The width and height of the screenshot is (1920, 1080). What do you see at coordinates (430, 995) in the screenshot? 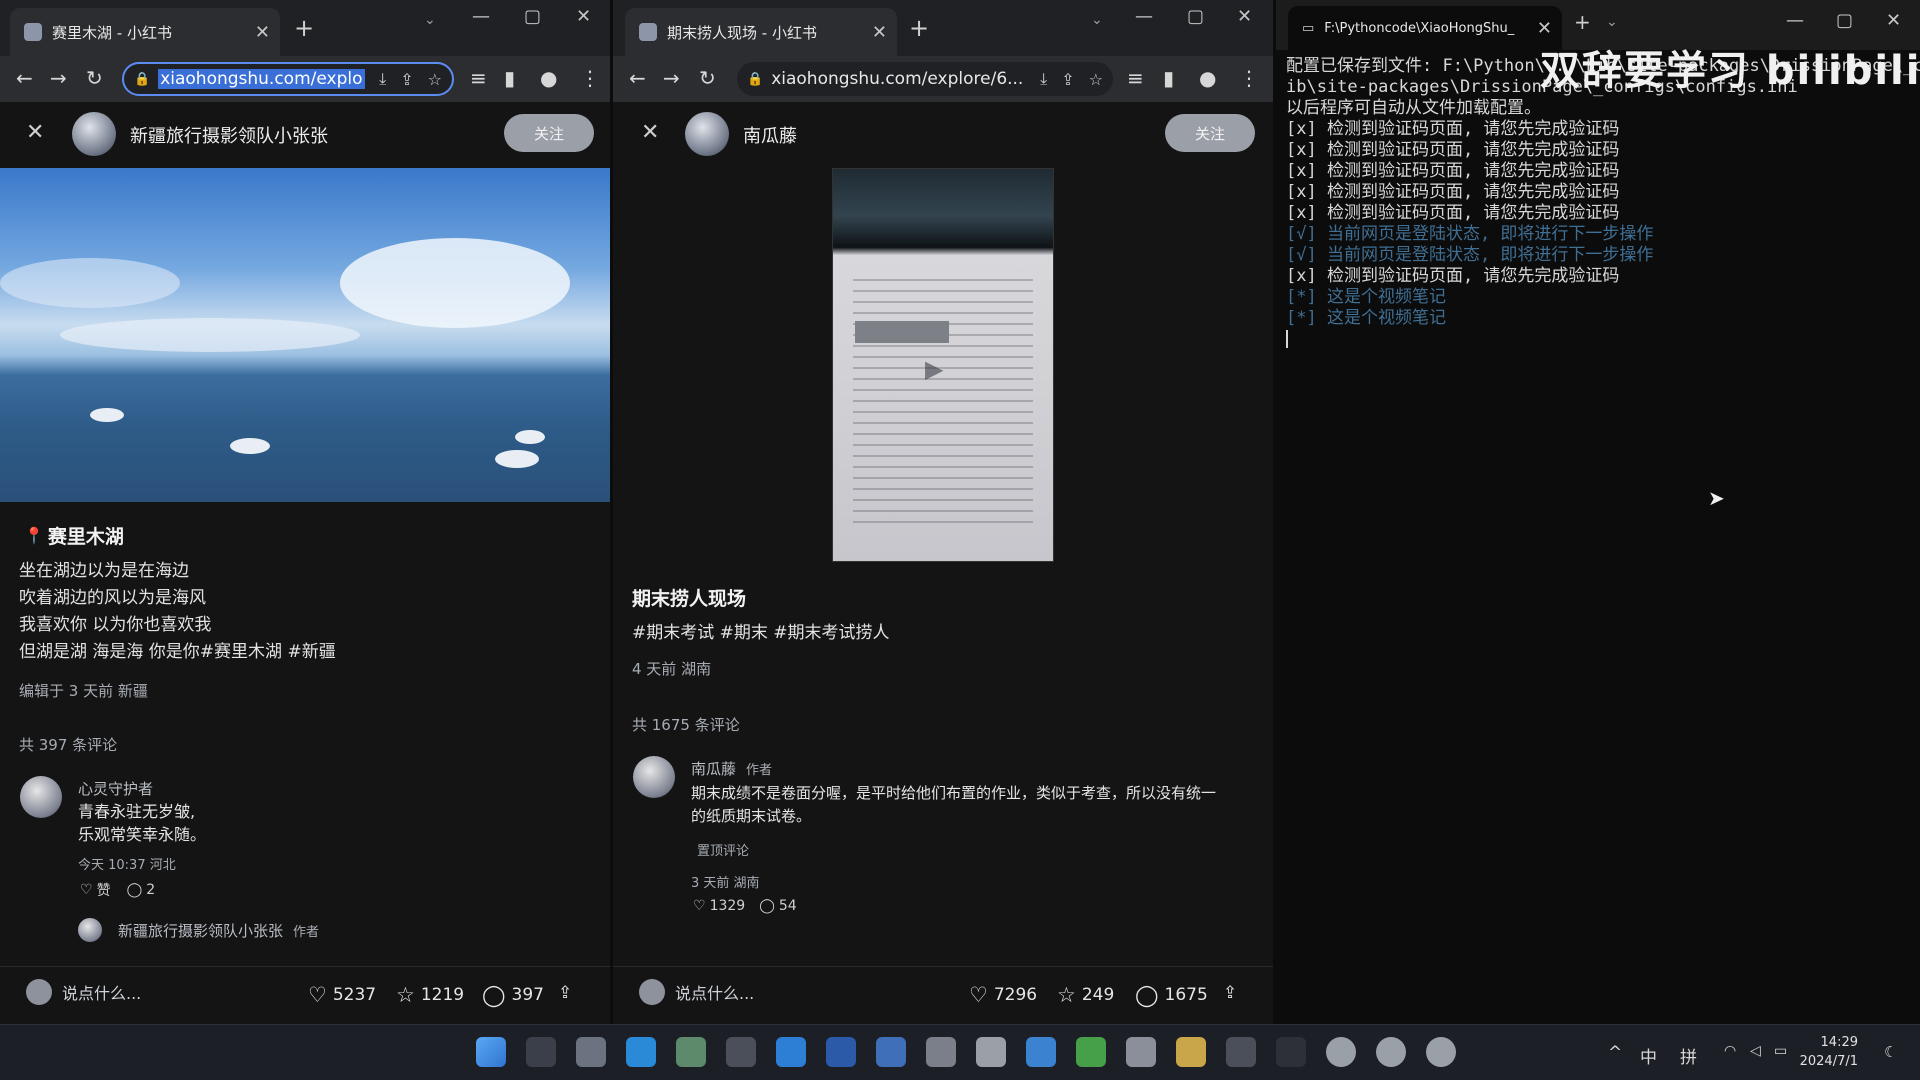
I see `collects-count: ☆ 1219` at bounding box center [430, 995].